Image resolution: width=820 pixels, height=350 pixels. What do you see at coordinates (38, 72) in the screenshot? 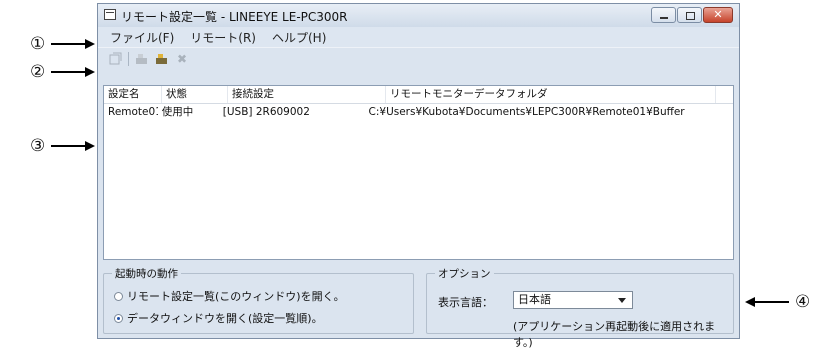
I see `callout-number: ②` at bounding box center [38, 72].